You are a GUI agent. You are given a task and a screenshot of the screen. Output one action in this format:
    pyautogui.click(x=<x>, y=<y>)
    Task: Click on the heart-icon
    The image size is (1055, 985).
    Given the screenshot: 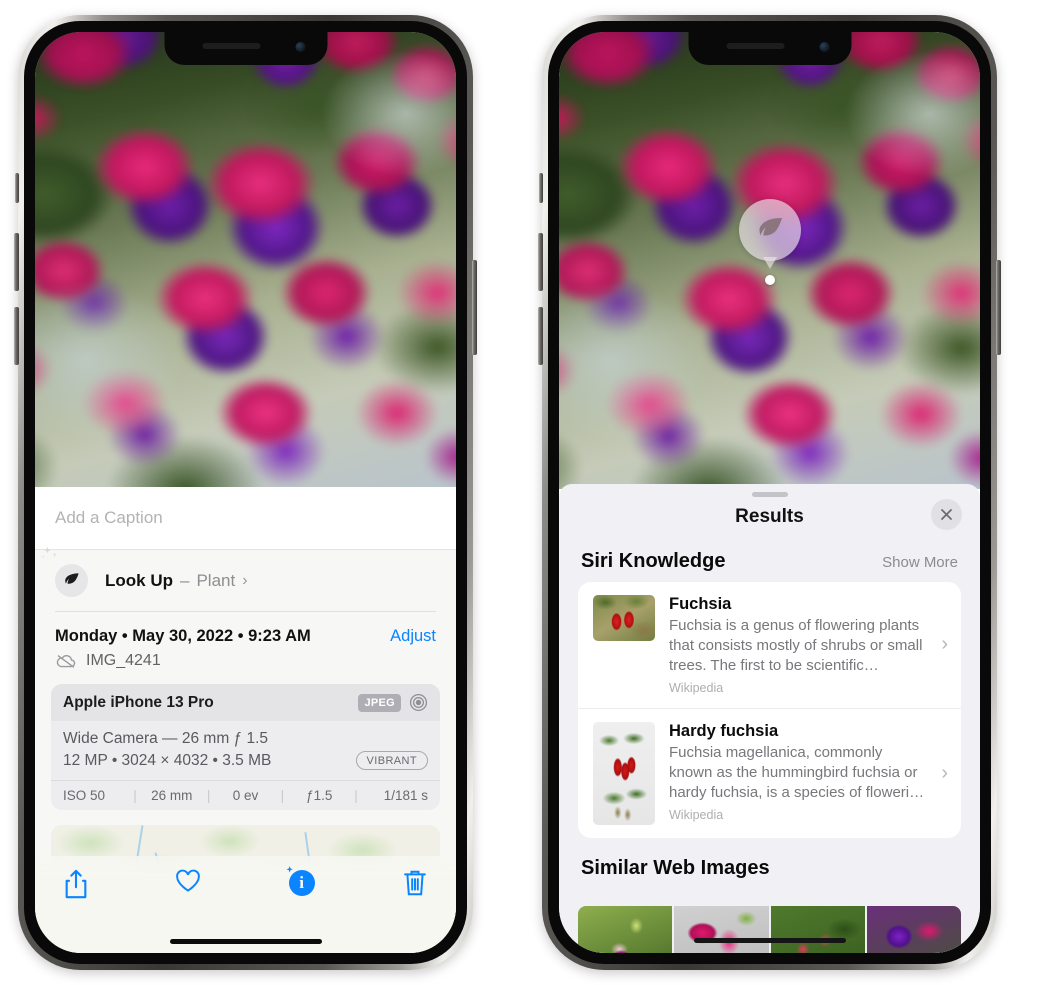 What is the action you would take?
    pyautogui.click(x=188, y=883)
    